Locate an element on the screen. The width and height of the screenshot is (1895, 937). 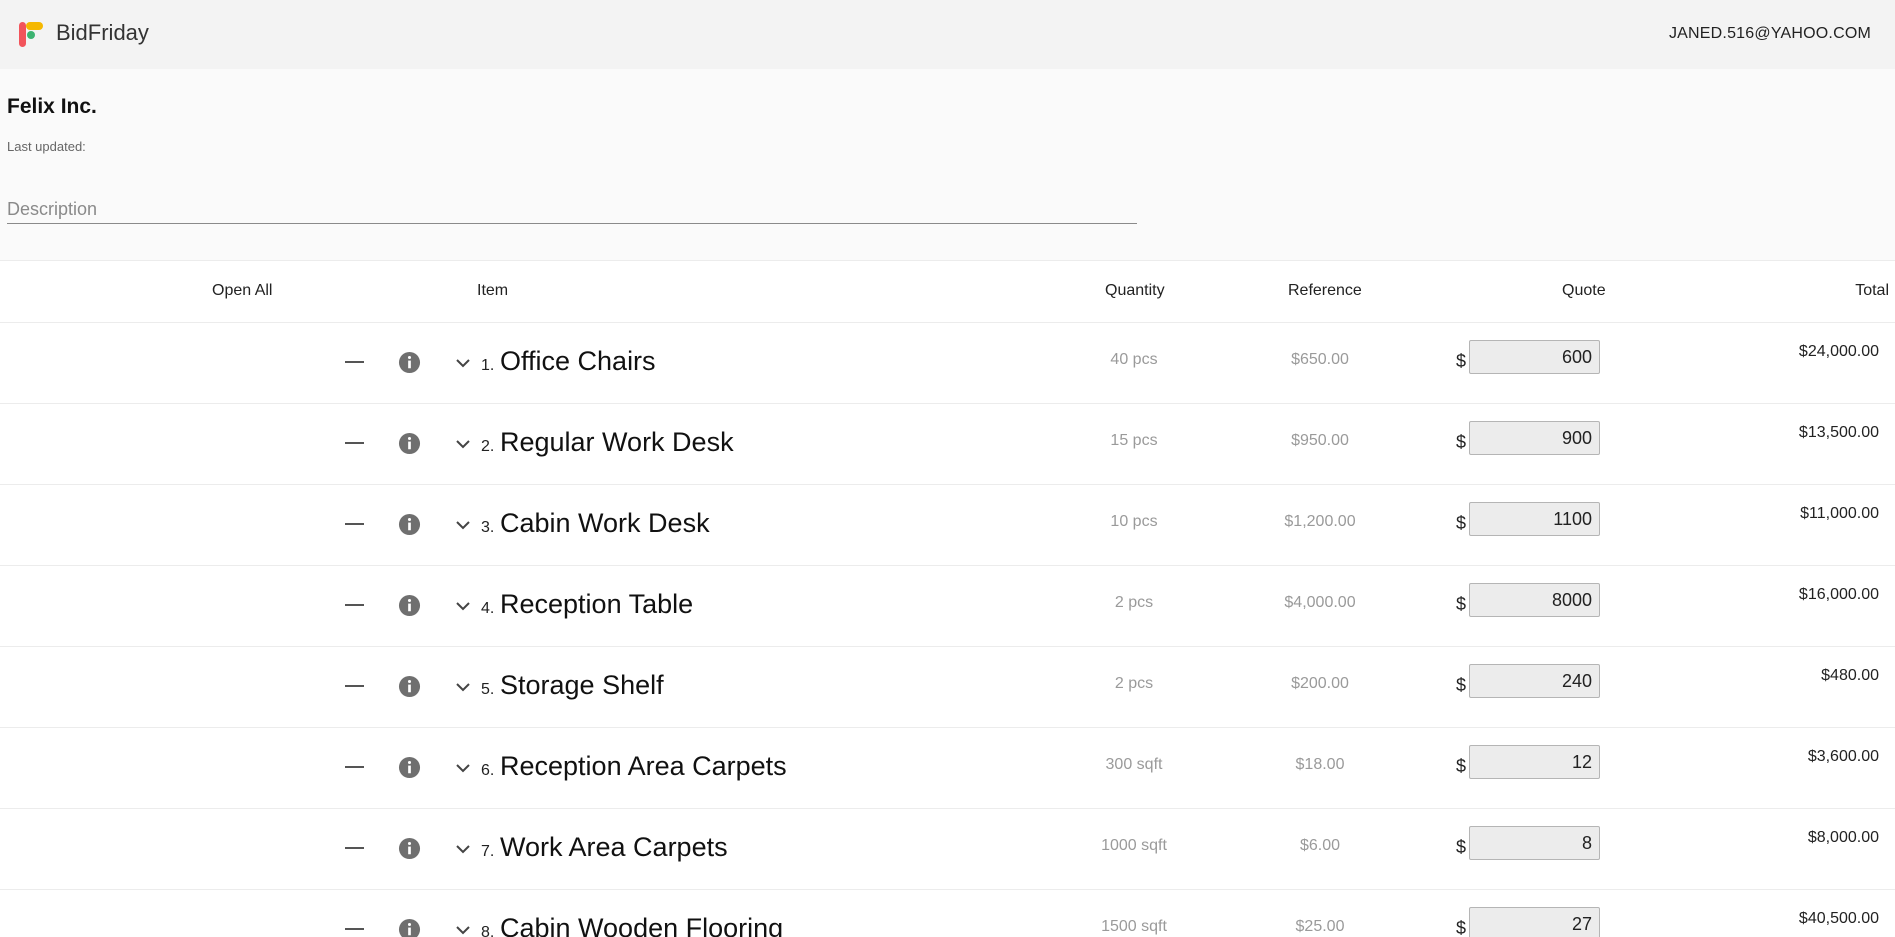
item-reference-price: $200.00 is located at coordinates (1320, 683).